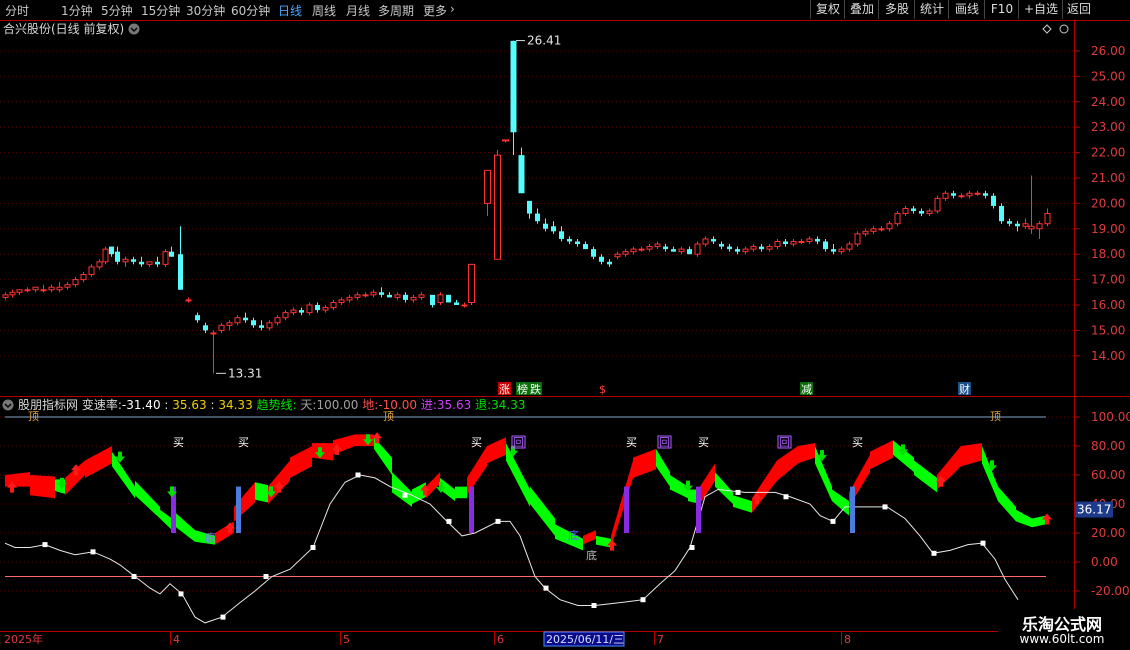  What do you see at coordinates (1001, 9) in the screenshot?
I see `toolbar-button-5: F10` at bounding box center [1001, 9].